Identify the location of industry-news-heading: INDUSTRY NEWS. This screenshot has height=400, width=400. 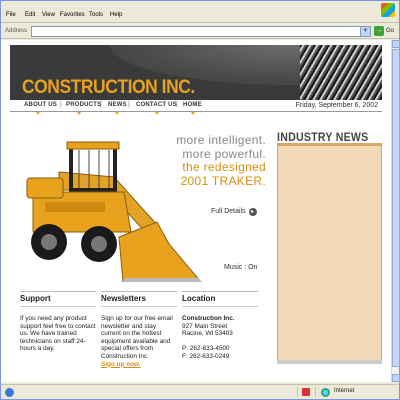
(323, 137).